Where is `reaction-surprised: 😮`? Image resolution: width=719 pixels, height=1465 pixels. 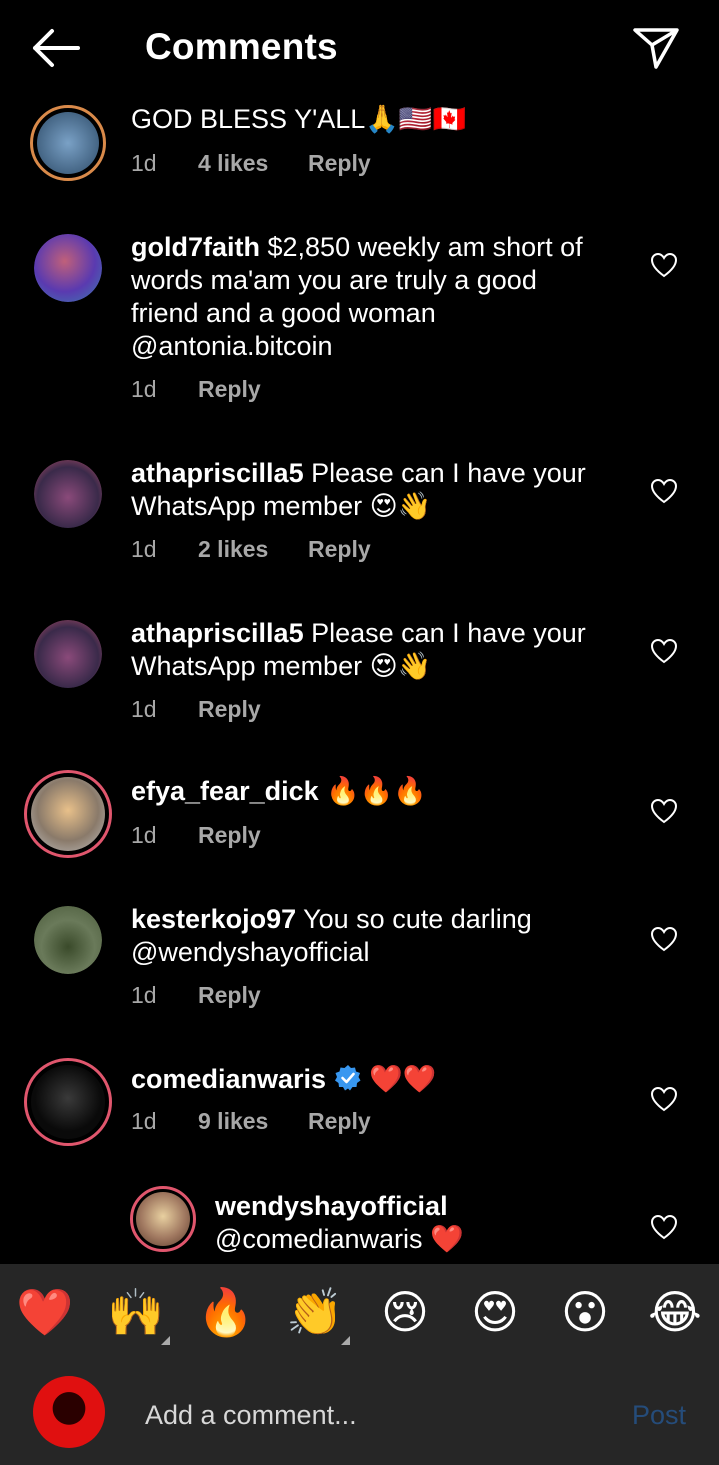 reaction-surprised: 😮 is located at coordinates (585, 1312).